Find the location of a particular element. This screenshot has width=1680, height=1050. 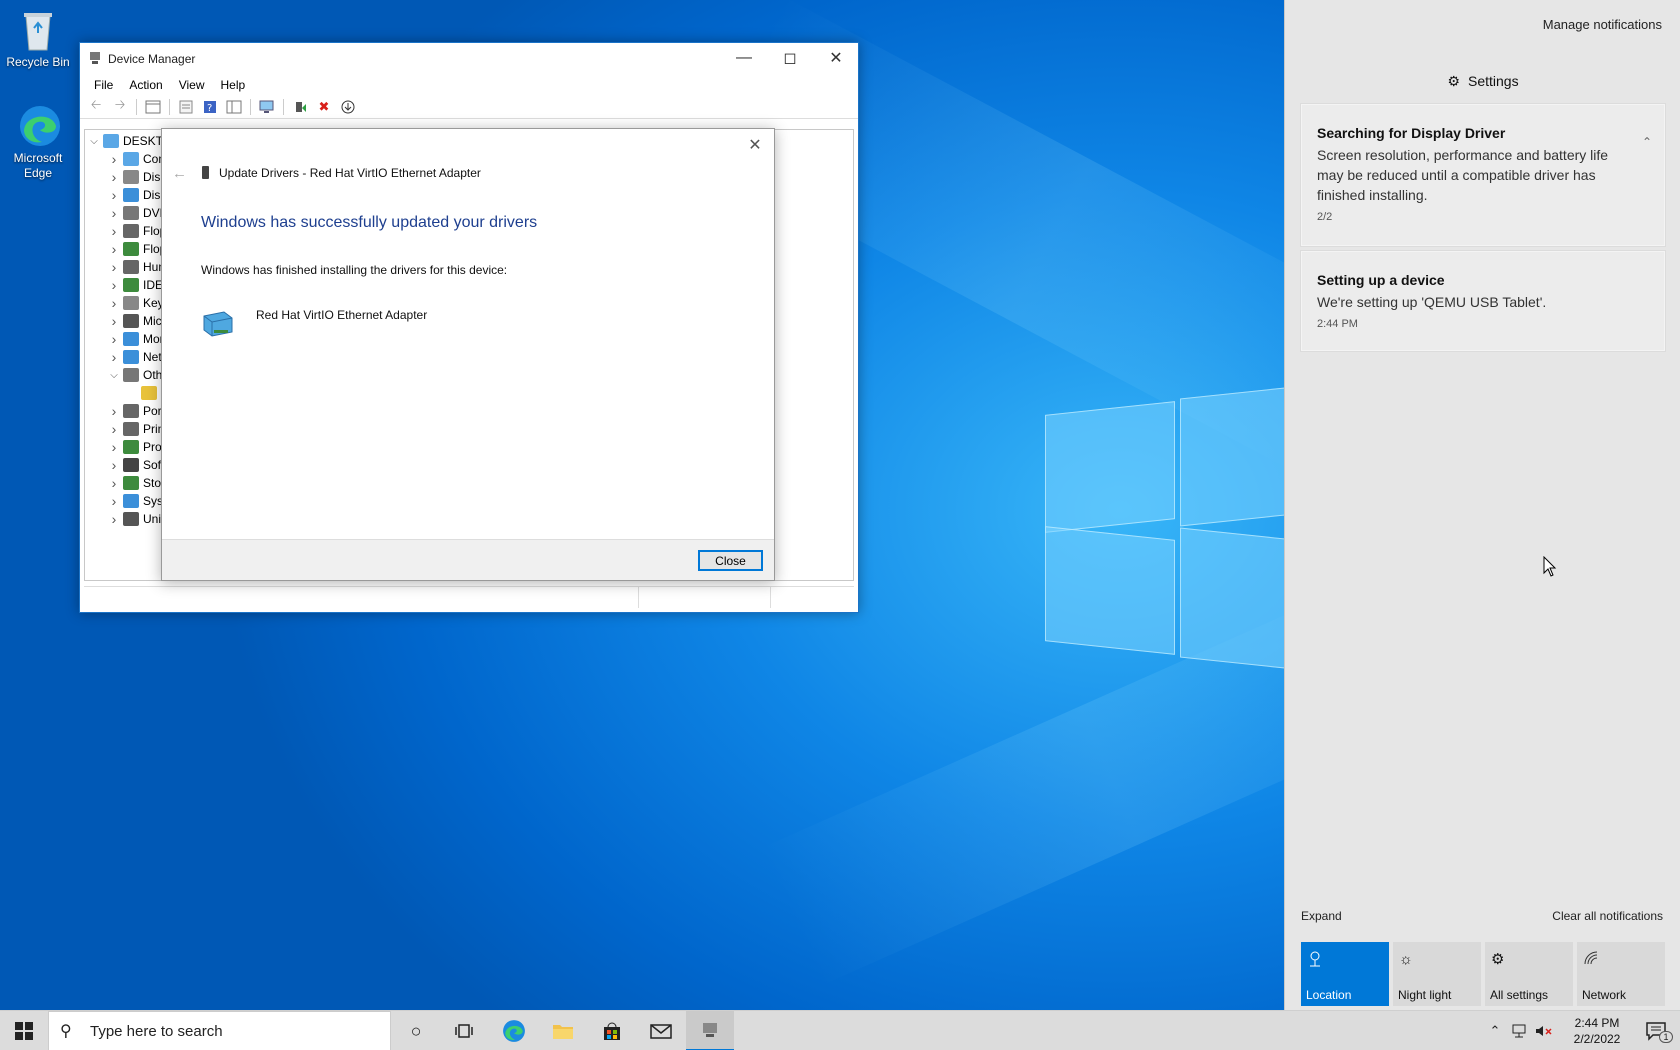

scan-hardware-icon is located at coordinates (267, 107).